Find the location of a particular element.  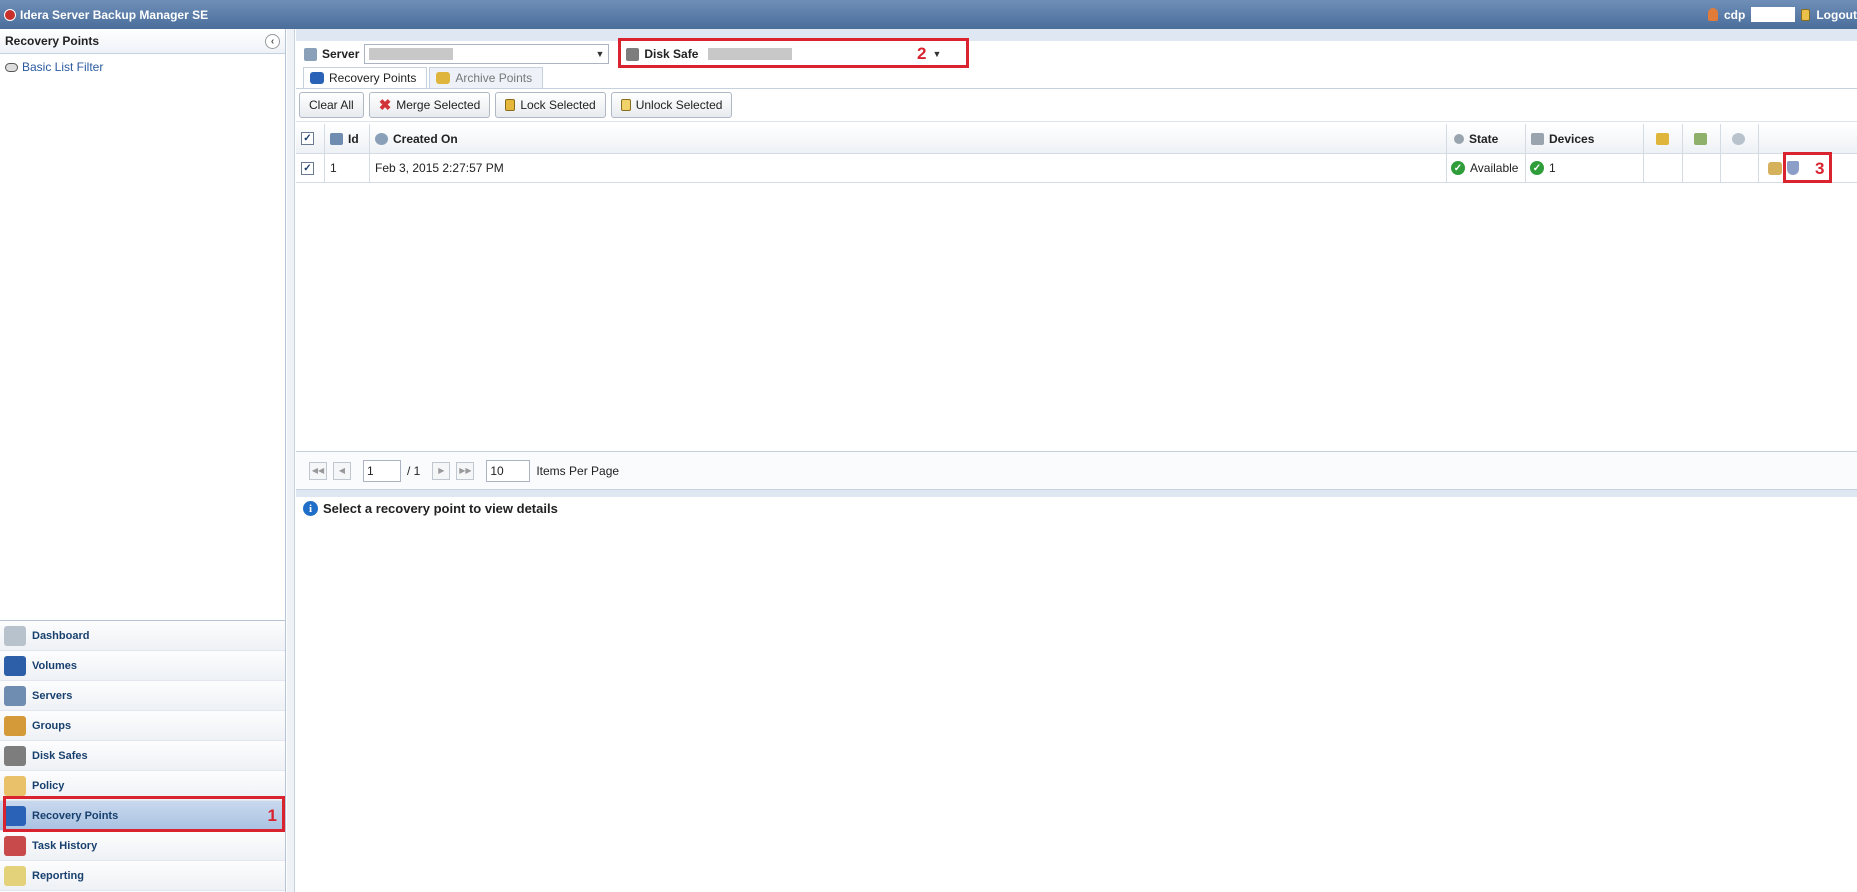

devices-value: 1 is located at coordinates (1552, 168).